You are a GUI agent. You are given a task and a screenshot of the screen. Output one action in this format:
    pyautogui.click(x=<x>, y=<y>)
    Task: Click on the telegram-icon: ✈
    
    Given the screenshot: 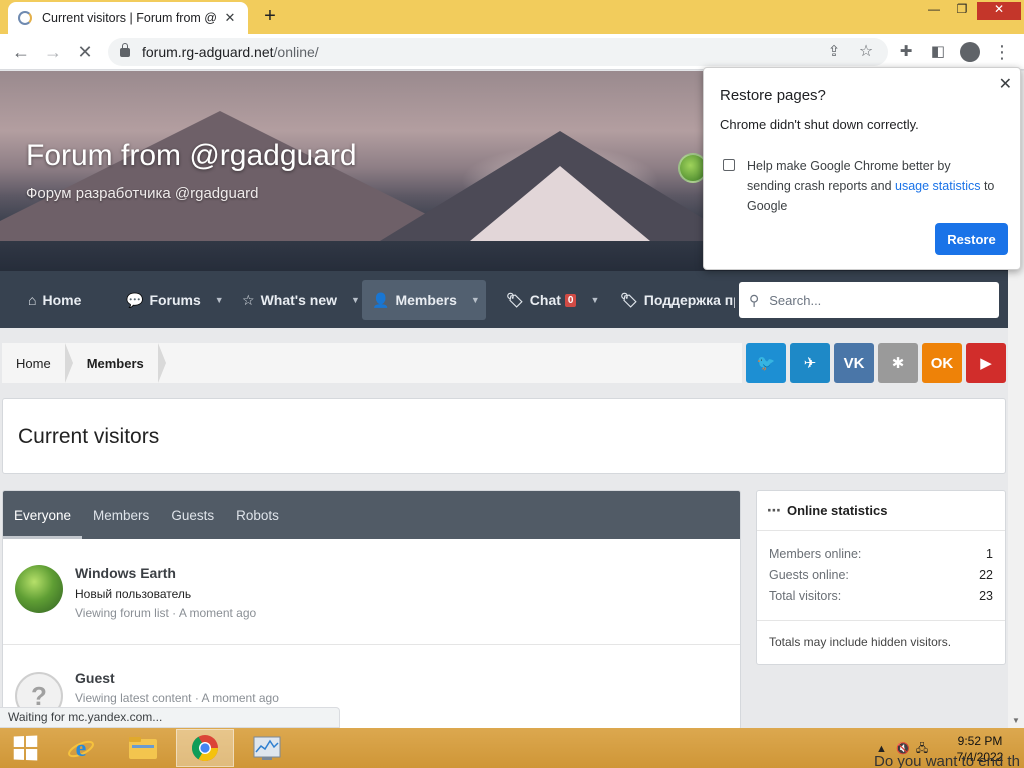 What is the action you would take?
    pyautogui.click(x=810, y=363)
    